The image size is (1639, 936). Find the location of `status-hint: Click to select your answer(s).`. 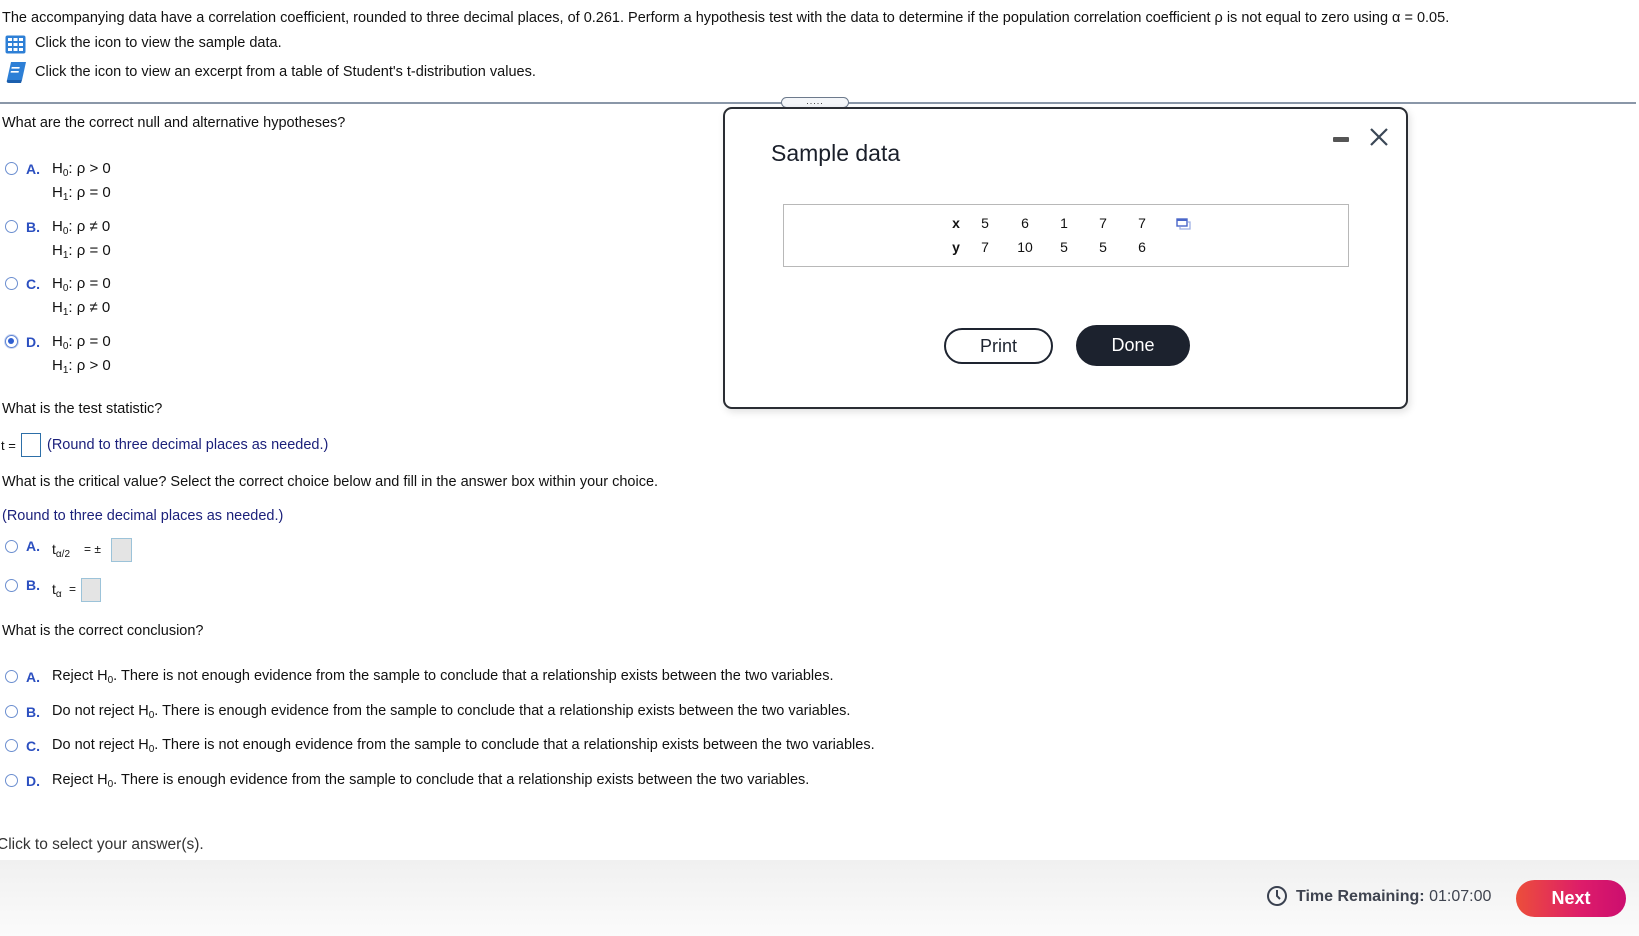

status-hint: Click to select your answer(s). is located at coordinates (102, 844).